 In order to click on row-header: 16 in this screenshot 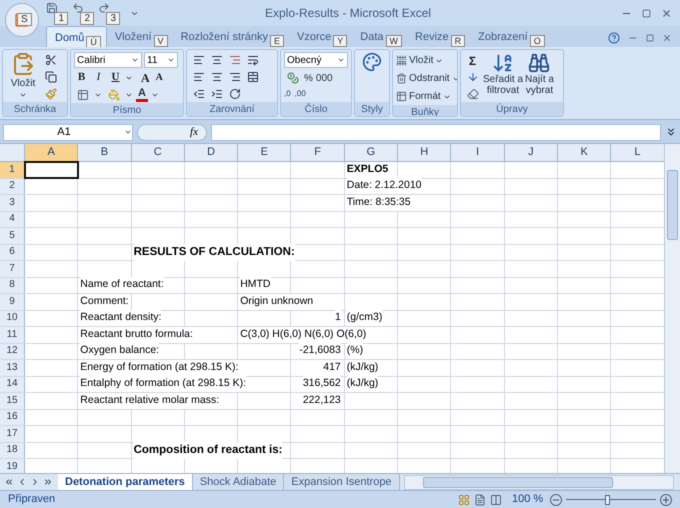, I will do `click(12, 417)`.